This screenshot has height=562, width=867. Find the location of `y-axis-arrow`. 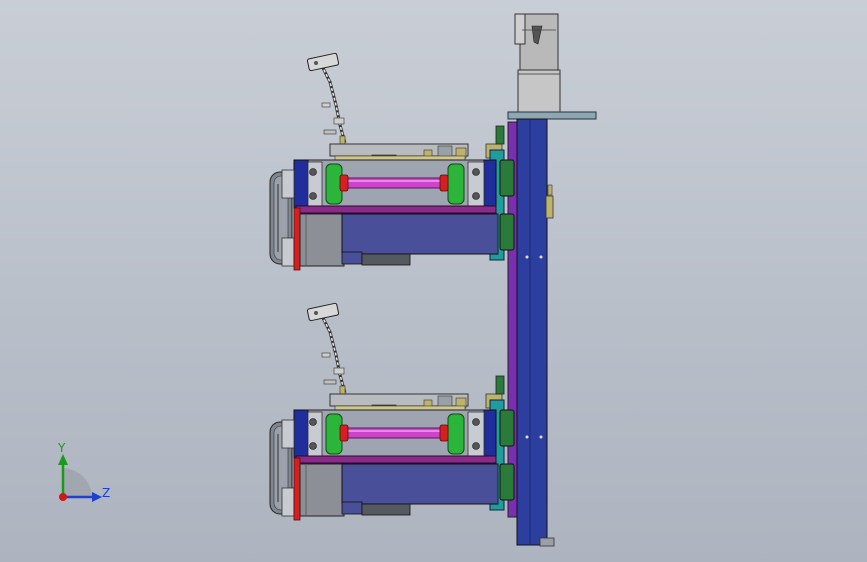

y-axis-arrow is located at coordinates (63, 459).